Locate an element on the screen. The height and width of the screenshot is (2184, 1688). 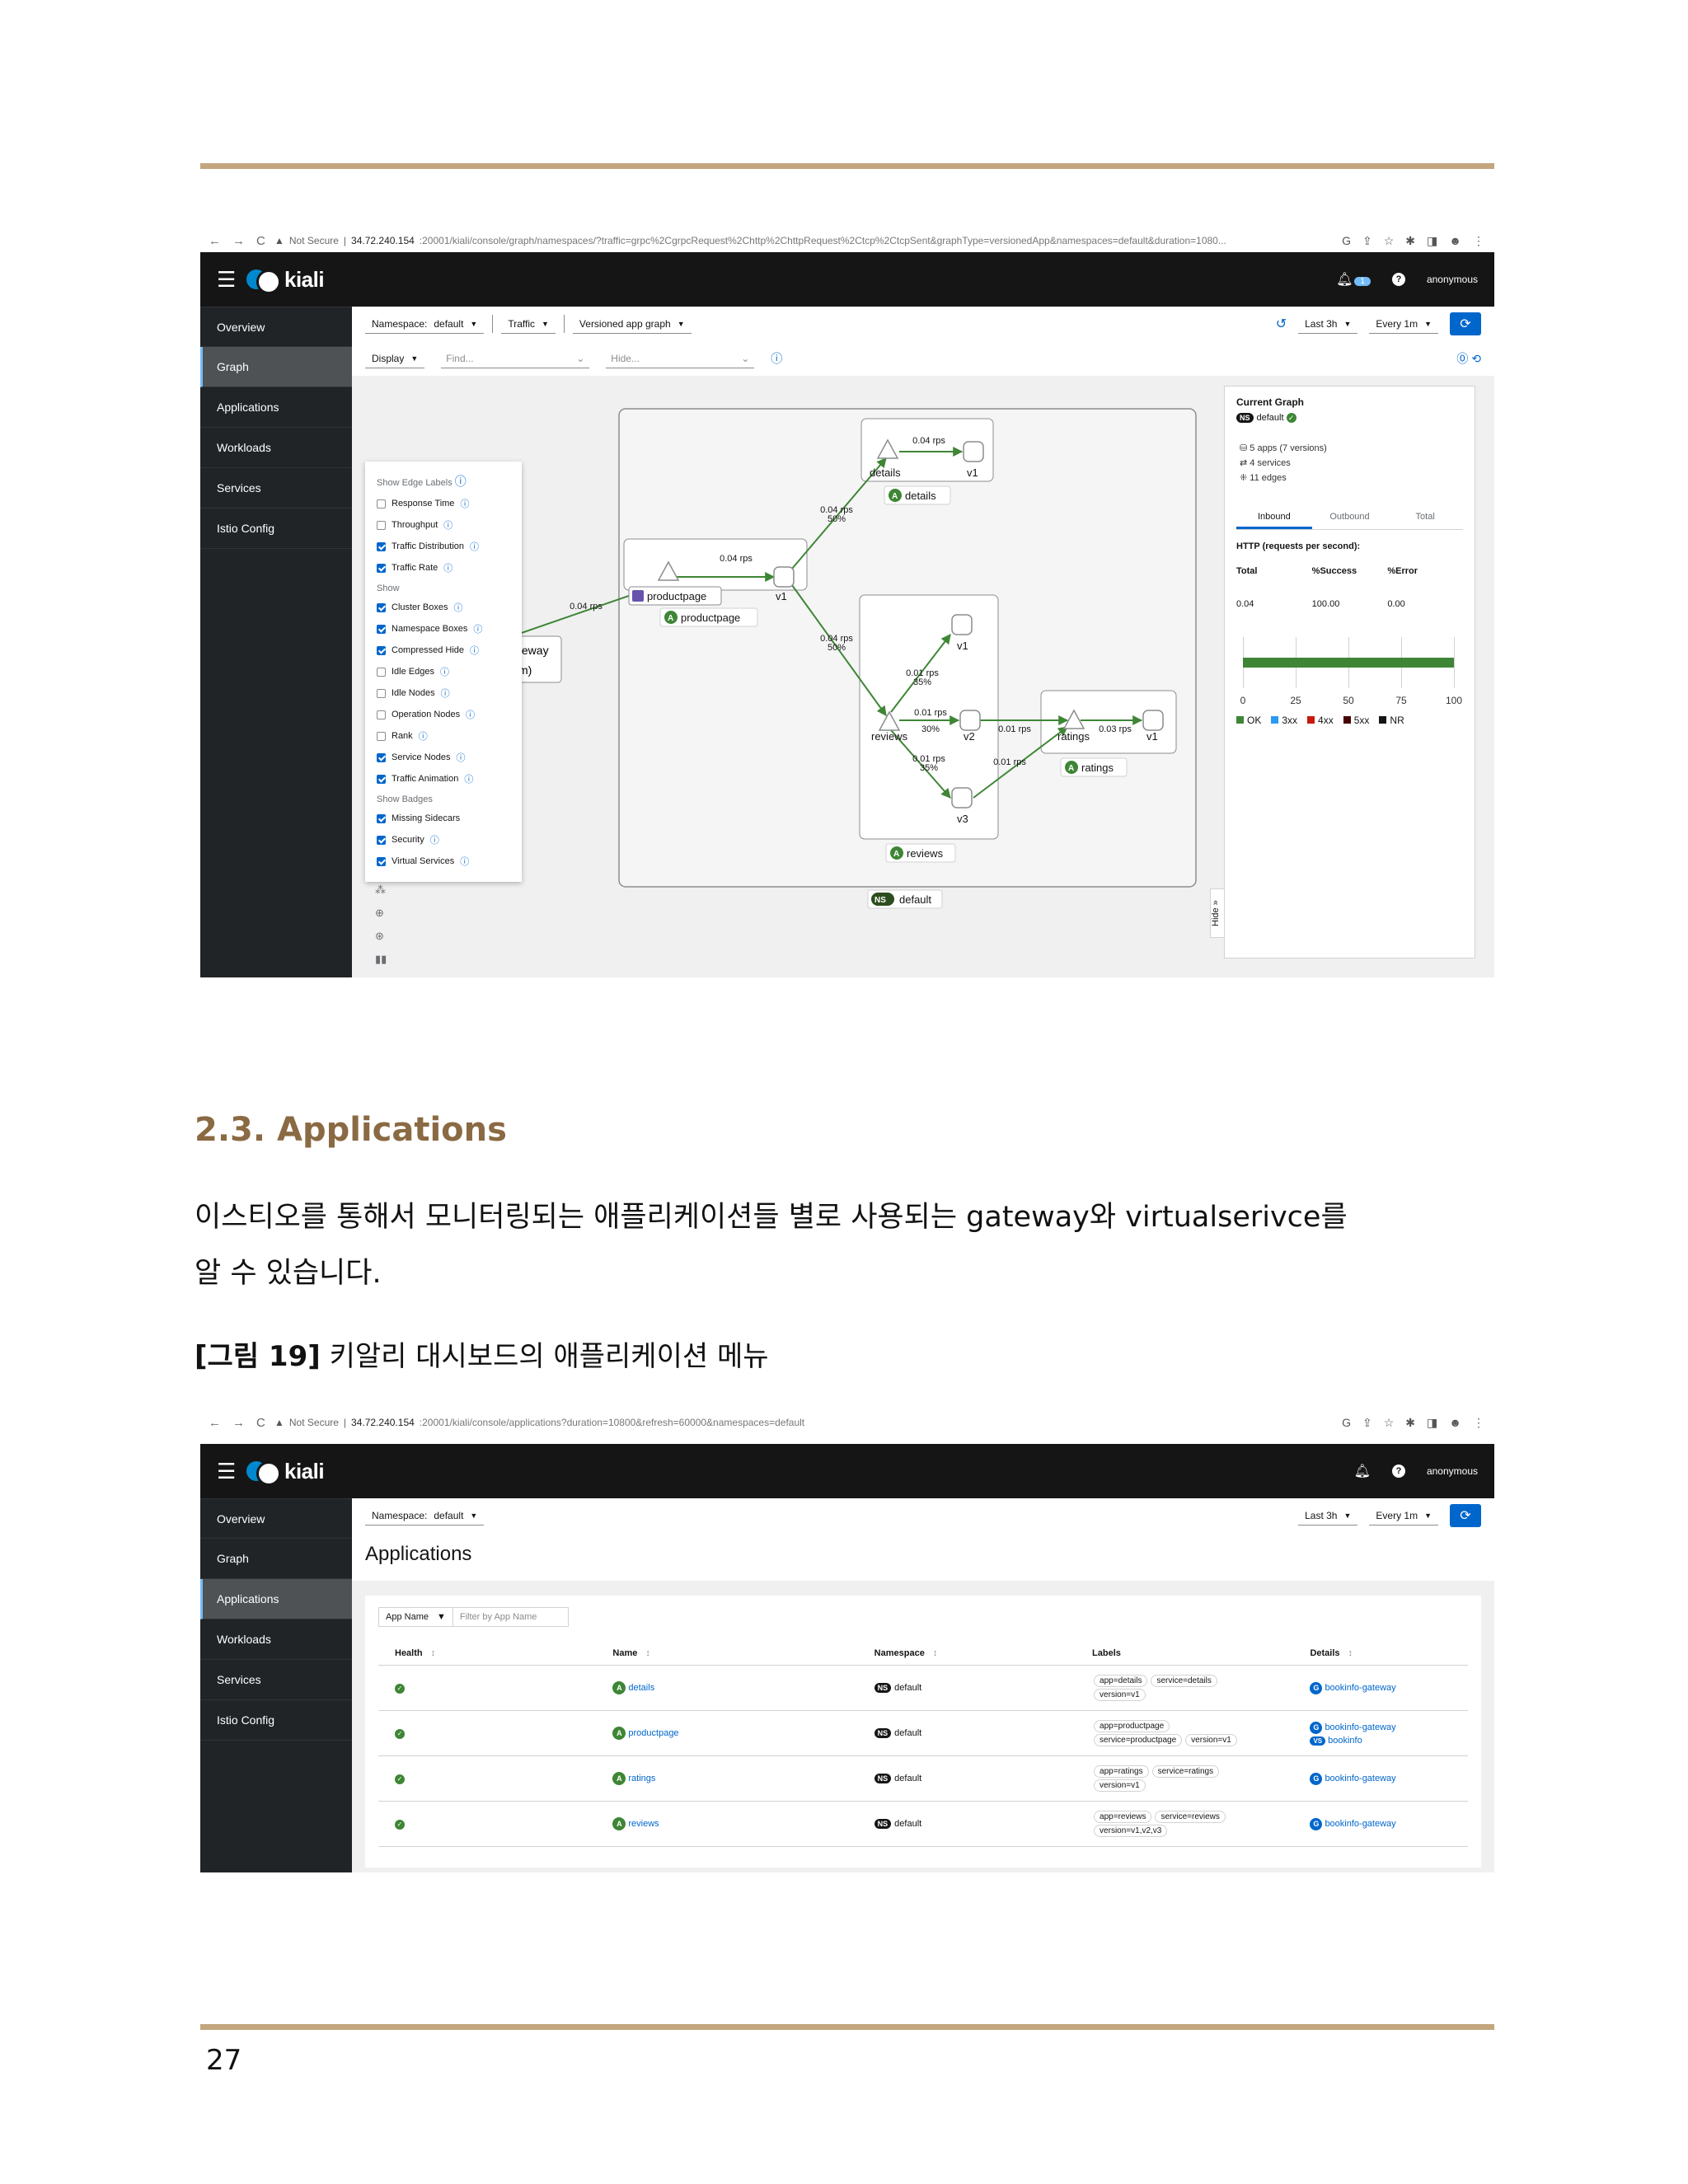
option-idle-edges: Idle Edges ⓘ is located at coordinates (444, 671).